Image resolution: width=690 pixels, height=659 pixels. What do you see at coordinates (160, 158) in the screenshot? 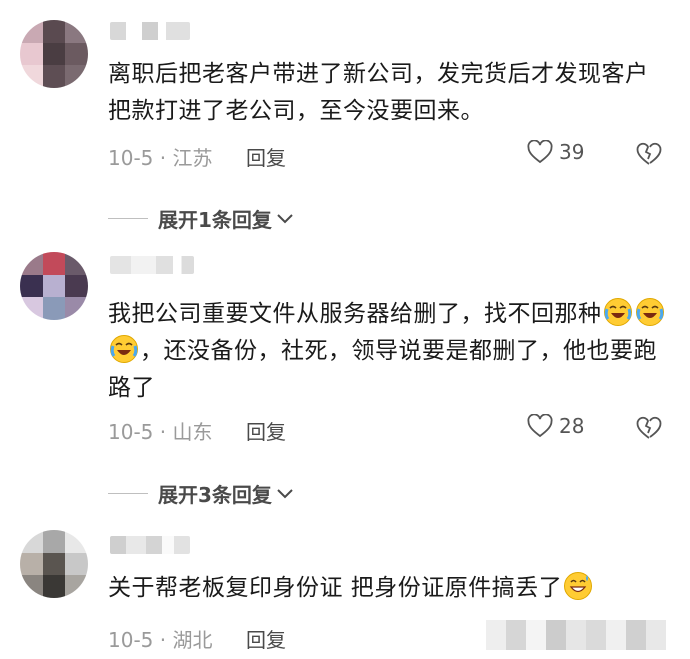
I see `comment-date-location: 10-5 · 江苏` at bounding box center [160, 158].